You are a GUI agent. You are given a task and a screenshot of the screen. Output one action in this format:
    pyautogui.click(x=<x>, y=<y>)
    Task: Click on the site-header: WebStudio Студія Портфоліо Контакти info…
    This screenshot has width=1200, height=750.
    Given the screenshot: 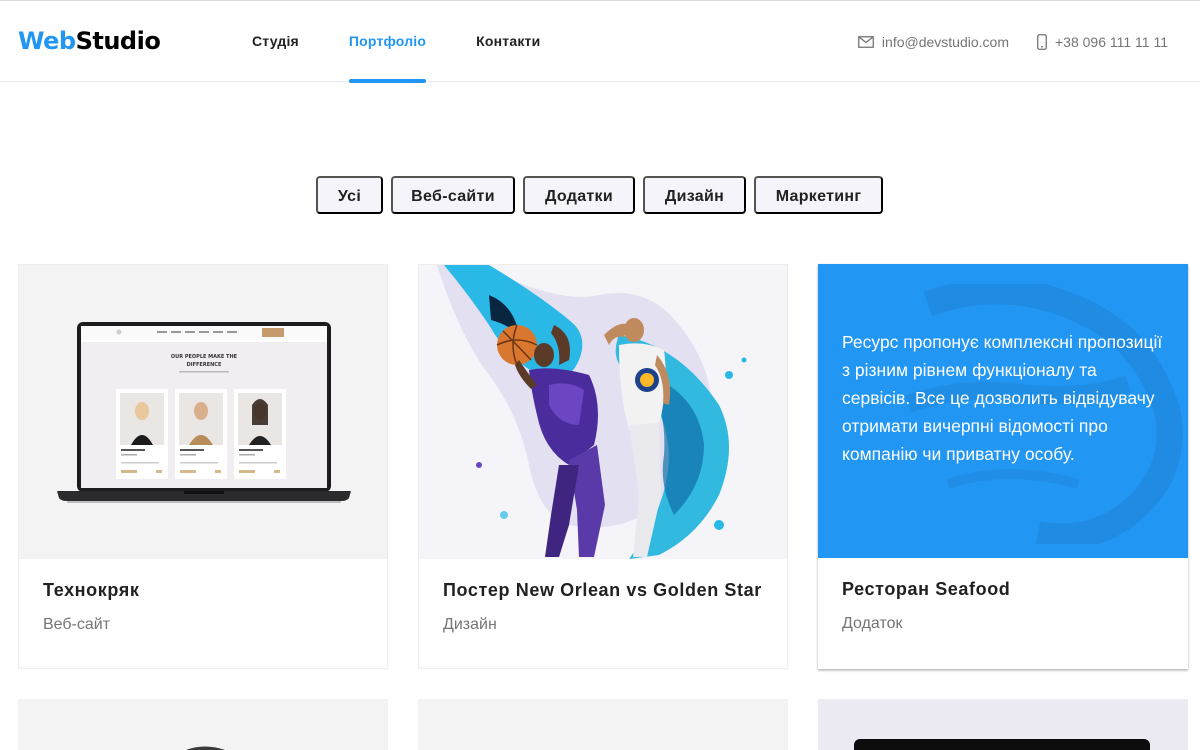 What is the action you would take?
    pyautogui.click(x=600, y=41)
    